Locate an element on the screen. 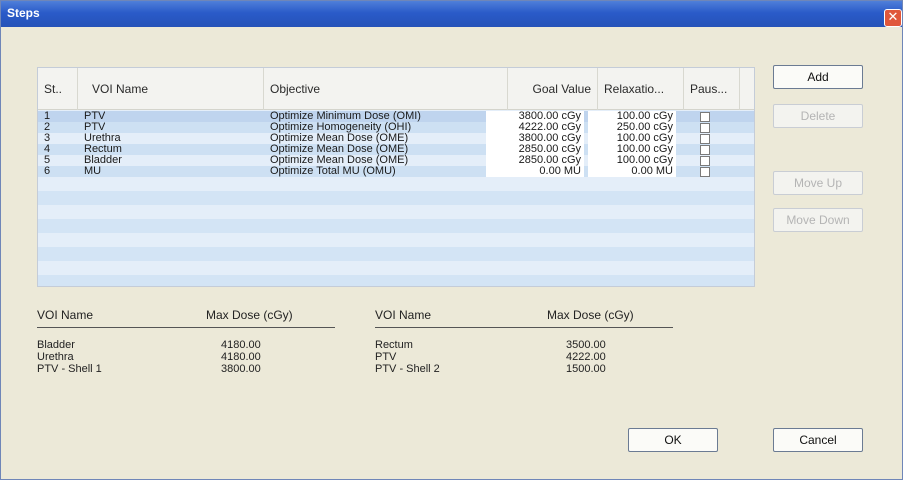 The height and width of the screenshot is (480, 903). step-number: 3 is located at coordinates (47, 138).